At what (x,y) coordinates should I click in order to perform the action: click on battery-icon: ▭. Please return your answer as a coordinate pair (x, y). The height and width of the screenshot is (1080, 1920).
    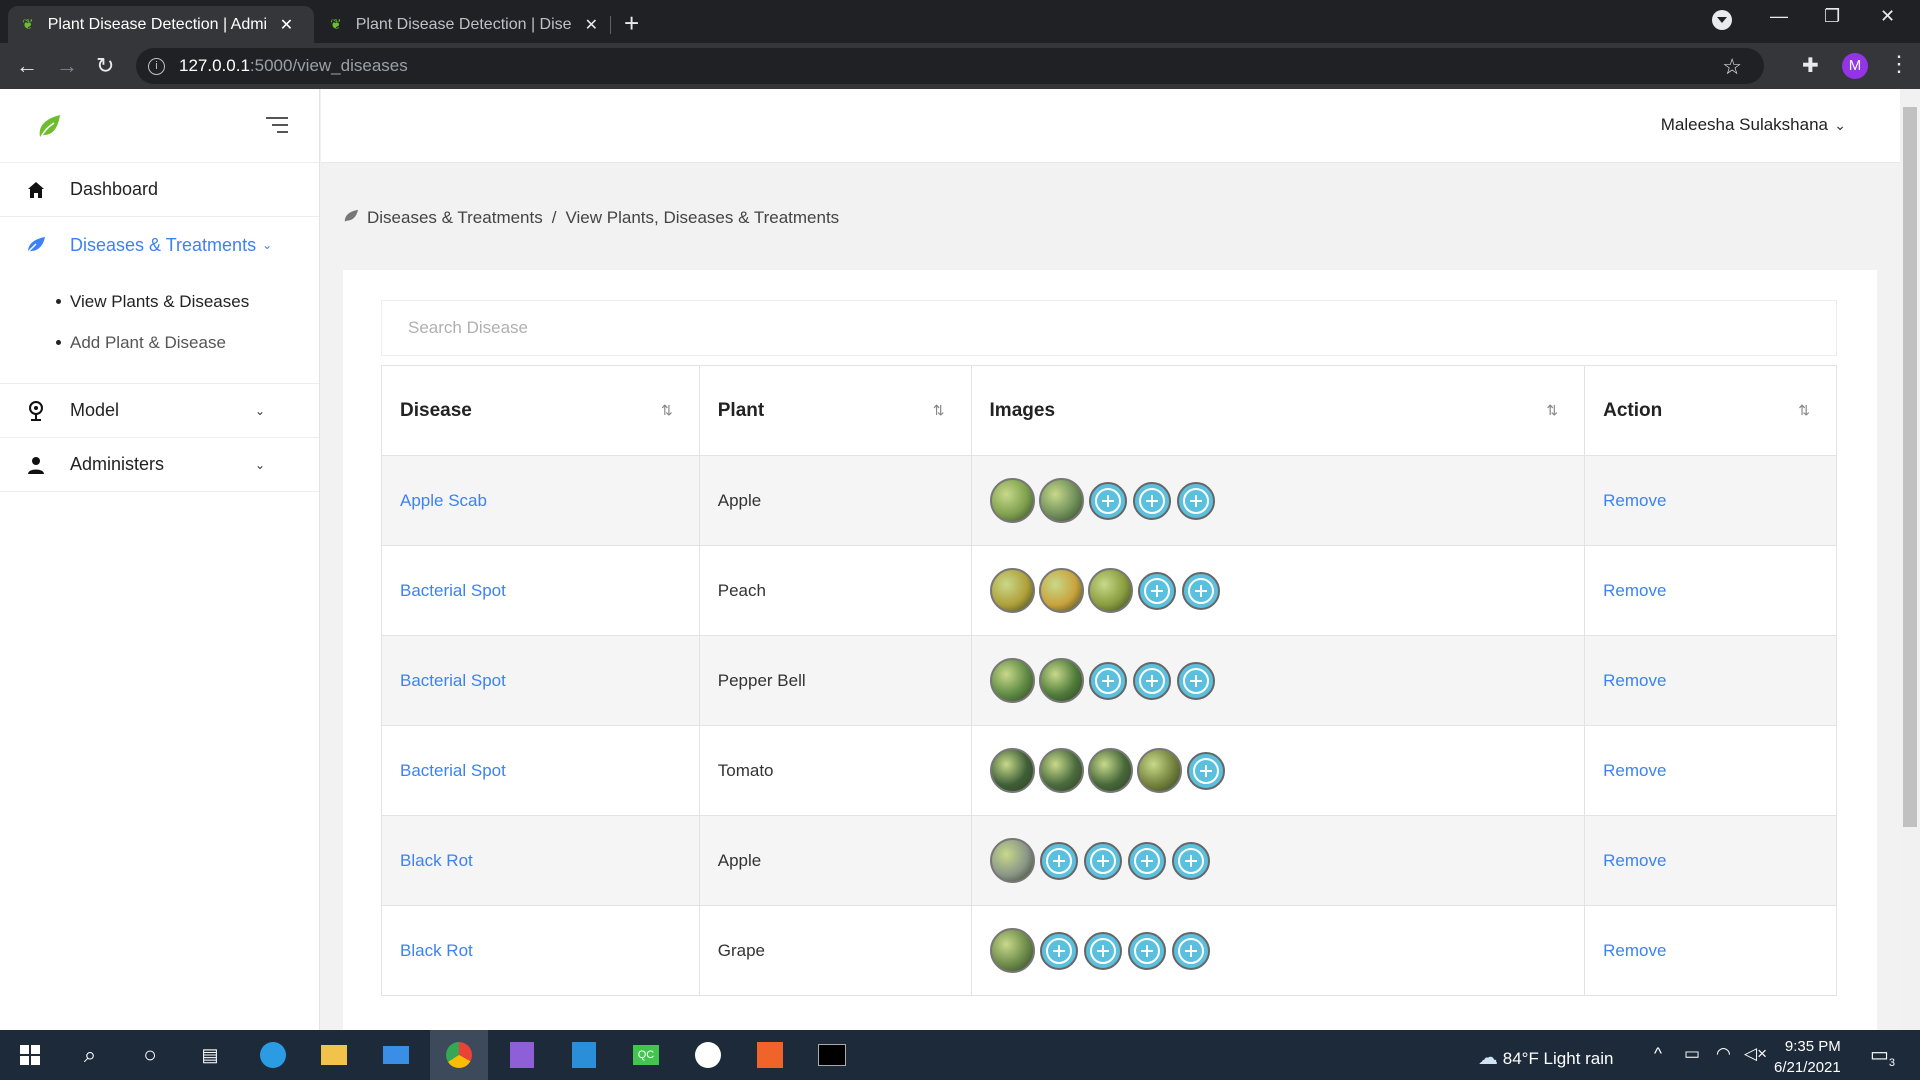
    Looking at the image, I should click on (1692, 1054).